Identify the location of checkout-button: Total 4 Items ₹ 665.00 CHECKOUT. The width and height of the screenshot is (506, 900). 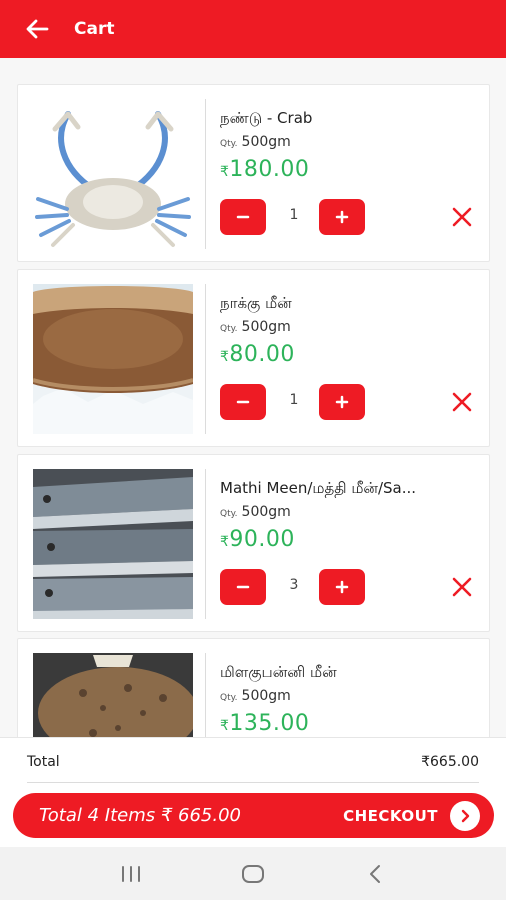
(253, 815).